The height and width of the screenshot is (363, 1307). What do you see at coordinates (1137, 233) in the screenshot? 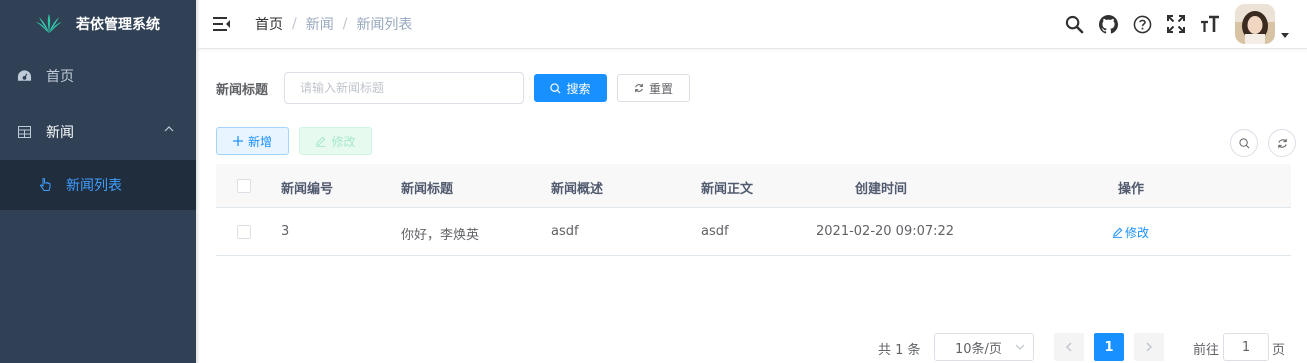
I see `row-edit-label: 修改` at bounding box center [1137, 233].